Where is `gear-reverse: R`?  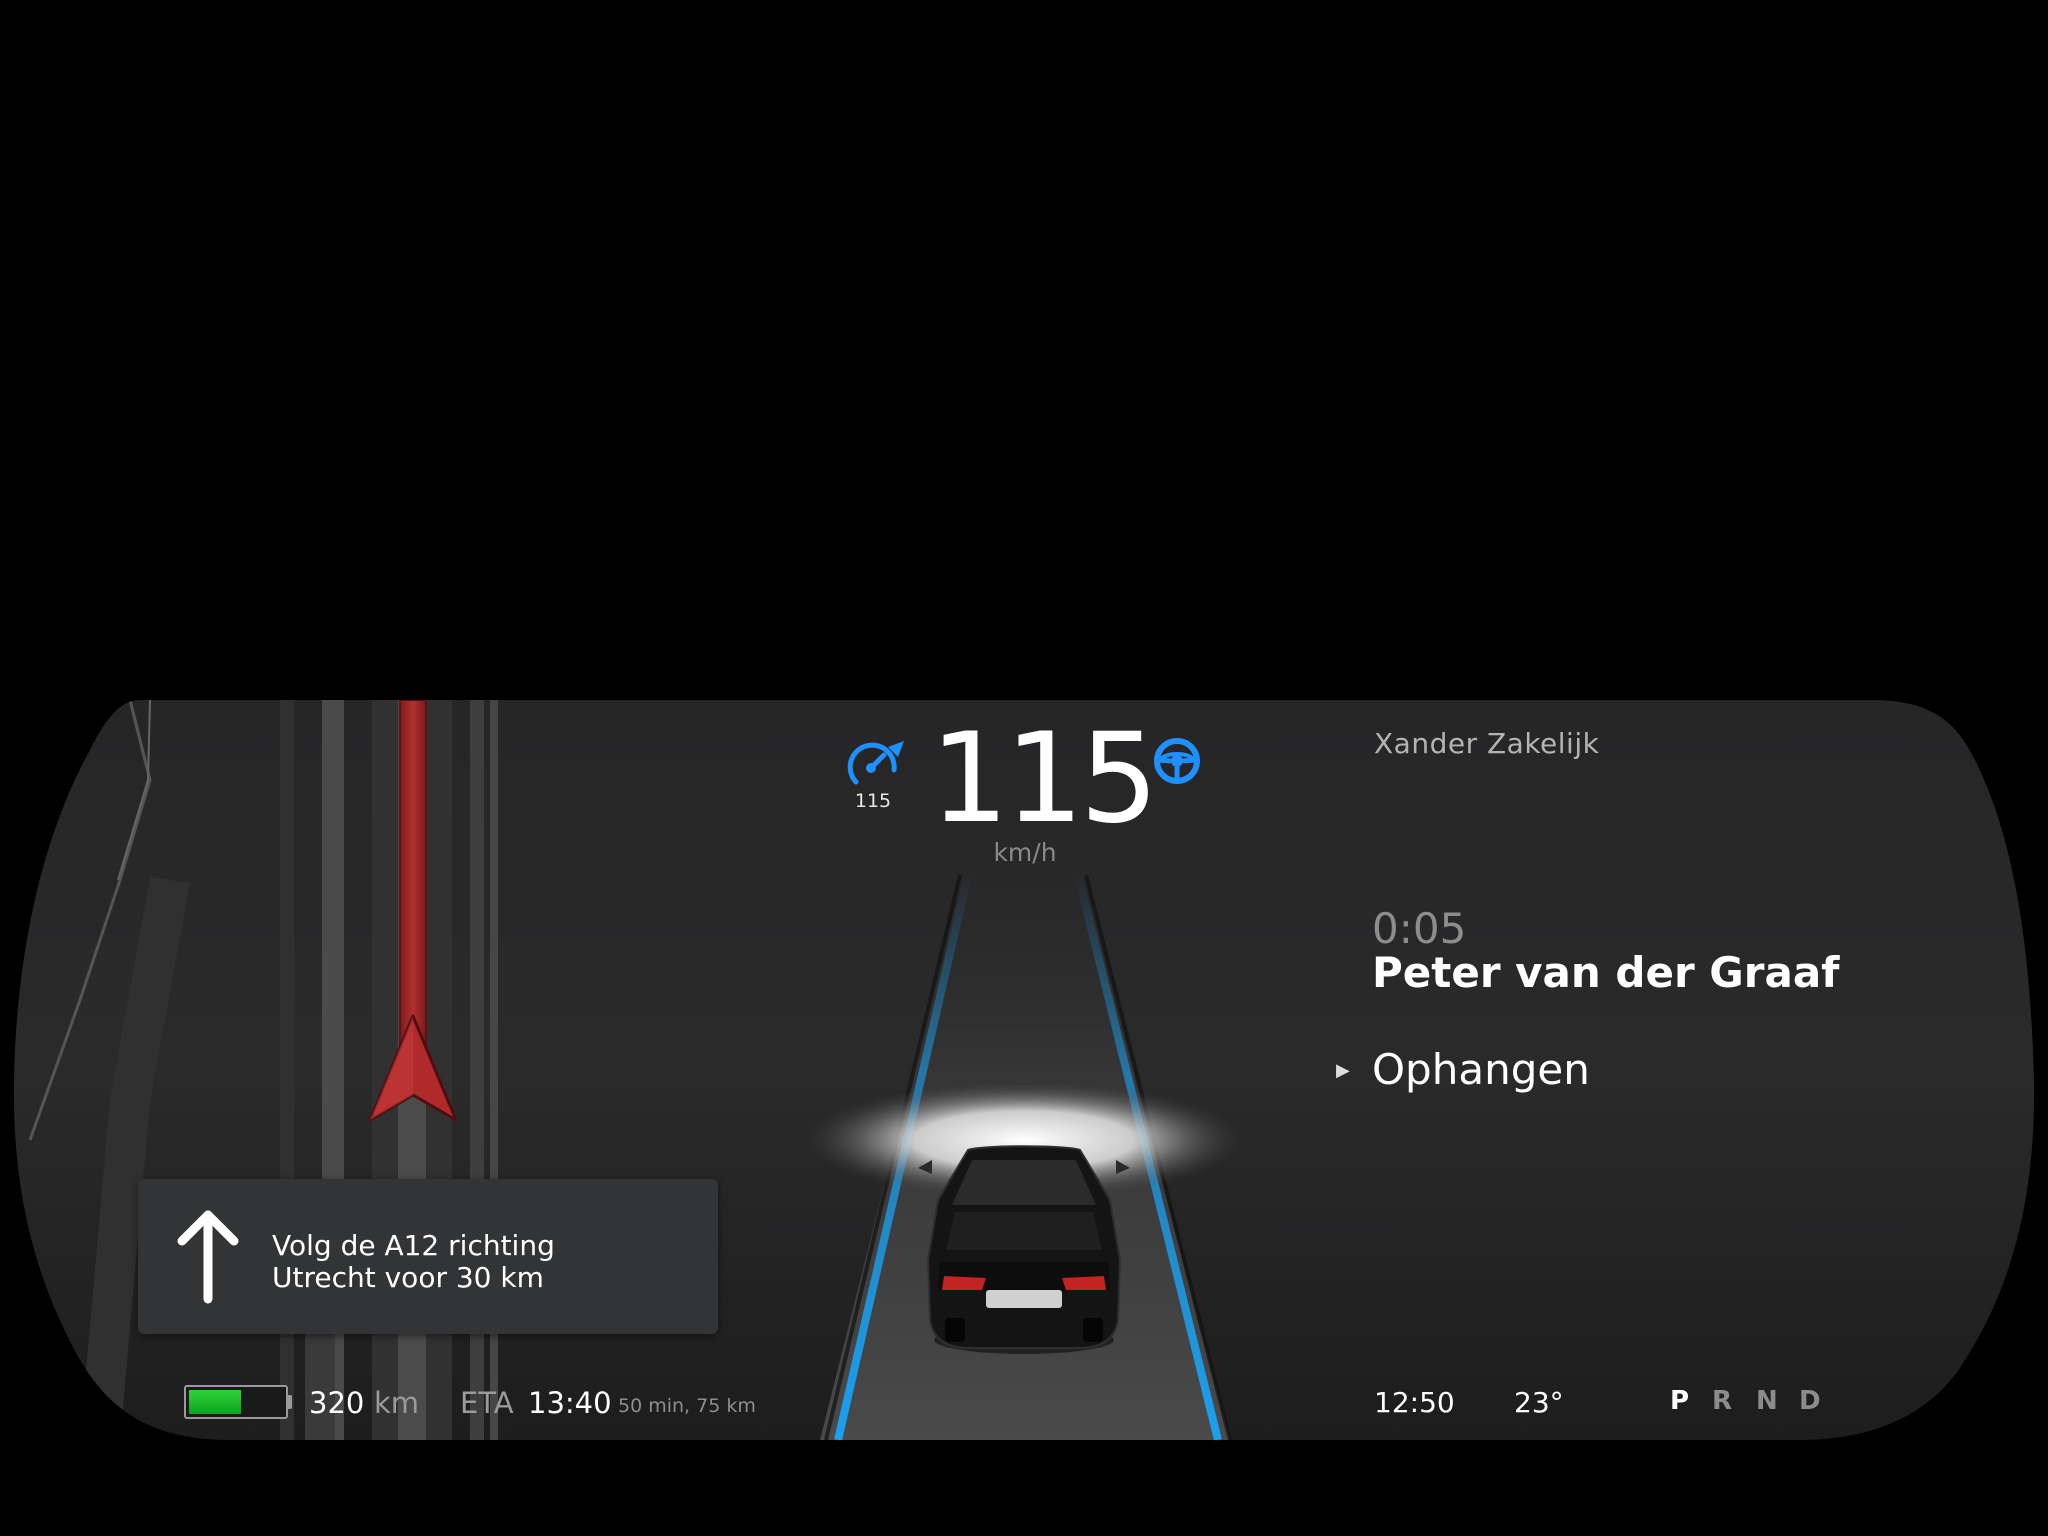
gear-reverse: R is located at coordinates (1722, 1401).